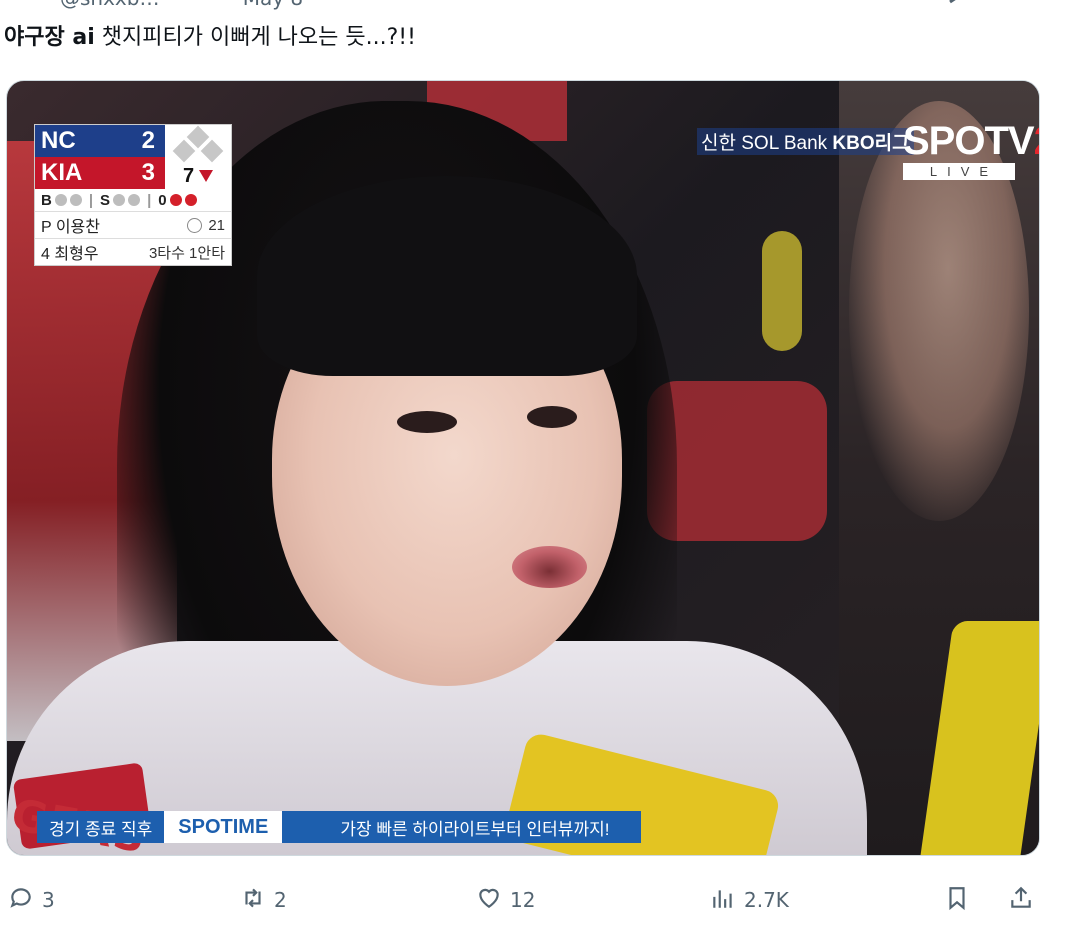  Describe the element at coordinates (1036, 141) in the screenshot. I see `channel-number: 2` at that location.